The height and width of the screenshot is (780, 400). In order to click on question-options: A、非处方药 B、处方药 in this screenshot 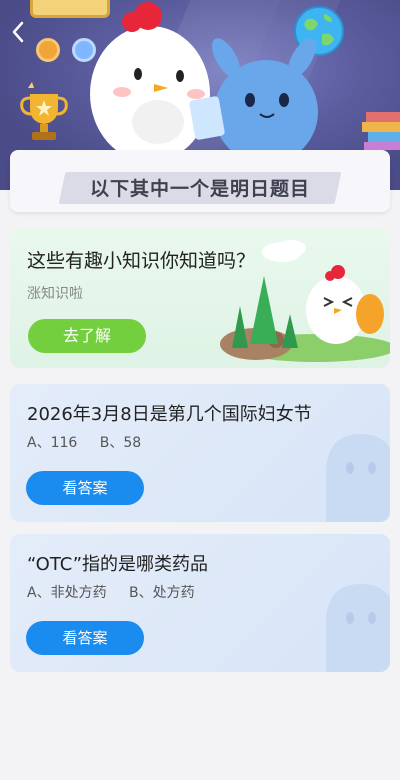, I will do `click(120, 592)`.